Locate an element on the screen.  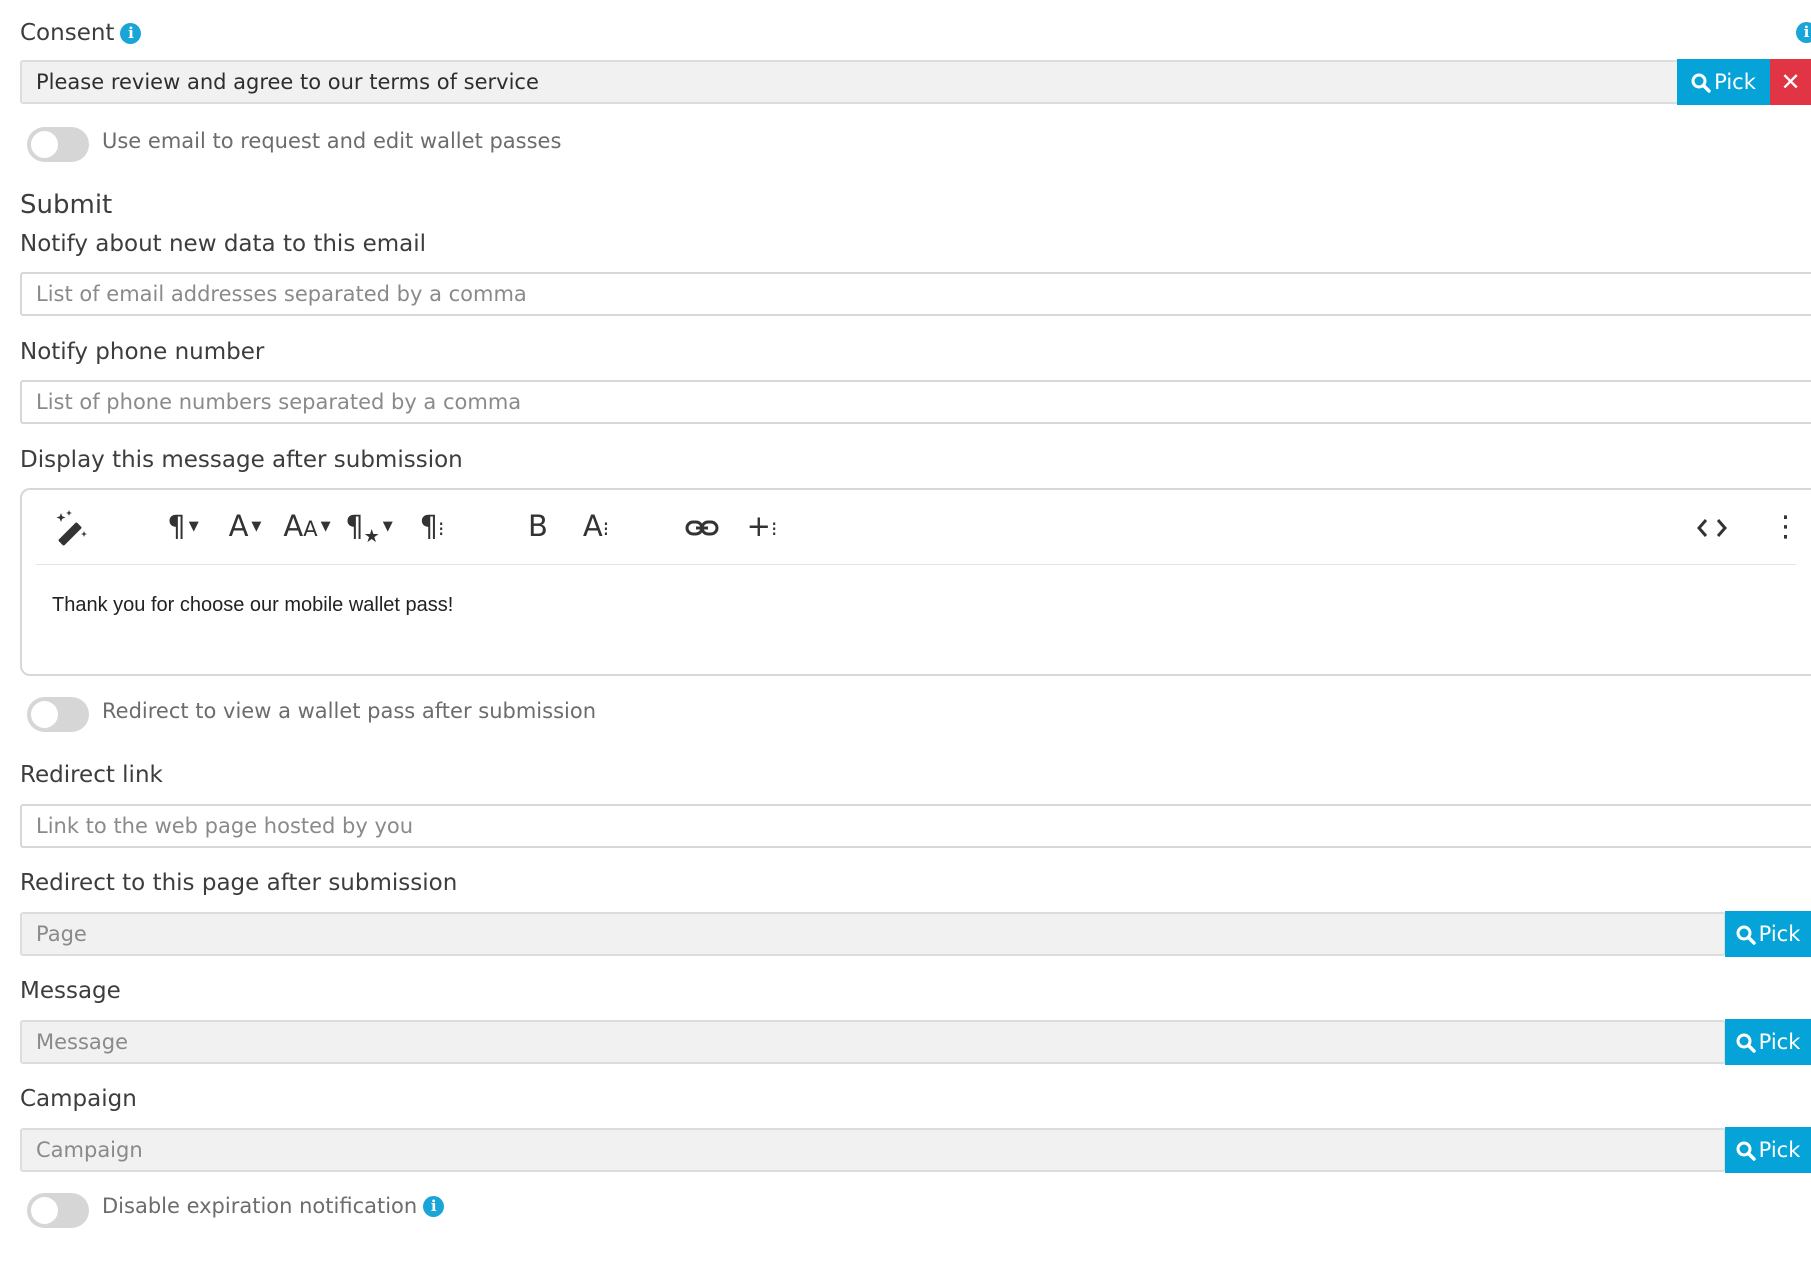
disable-expiration-toggle-label: Disable expiration notification i is located at coordinates (273, 1206).